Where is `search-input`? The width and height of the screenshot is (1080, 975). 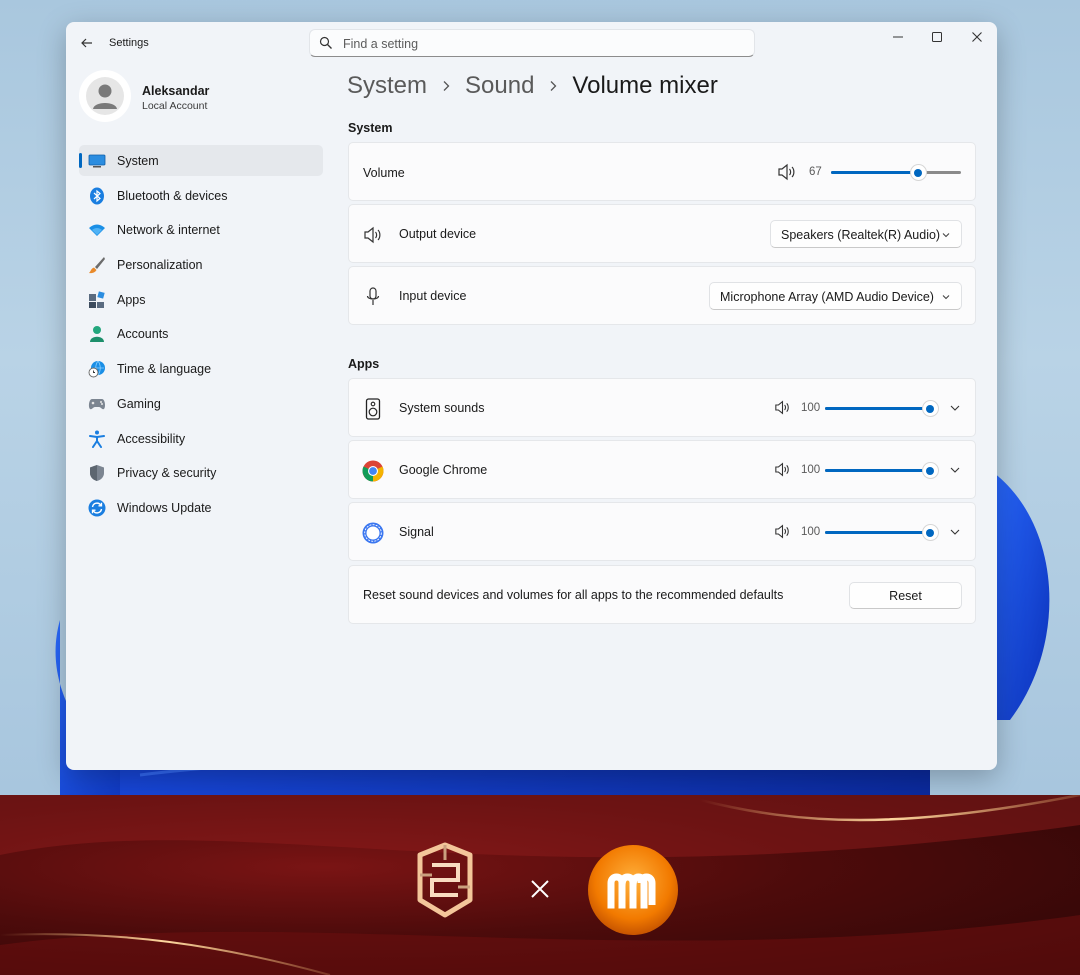
search-input is located at coordinates (543, 44).